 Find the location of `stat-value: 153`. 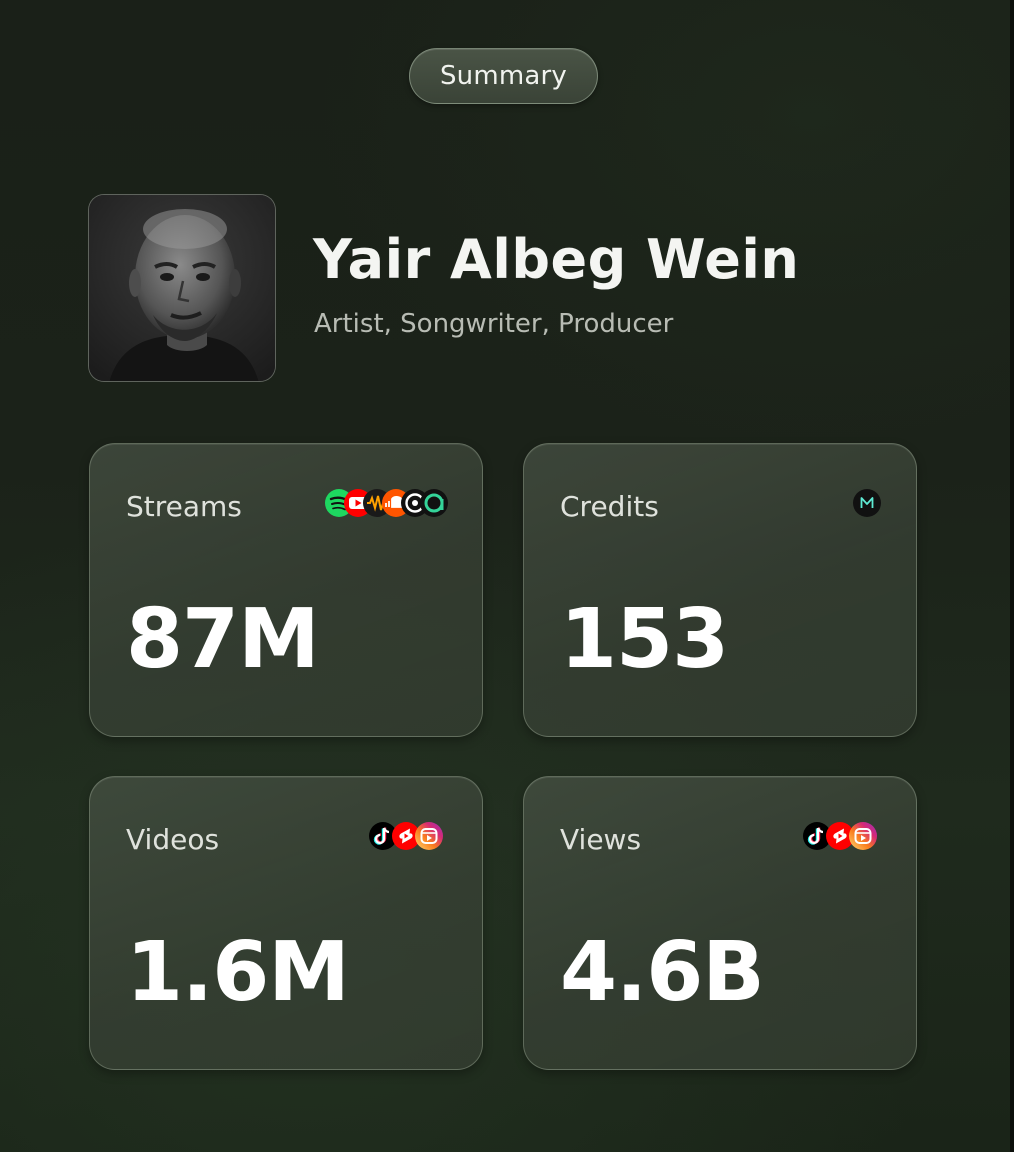

stat-value: 153 is located at coordinates (644, 639).